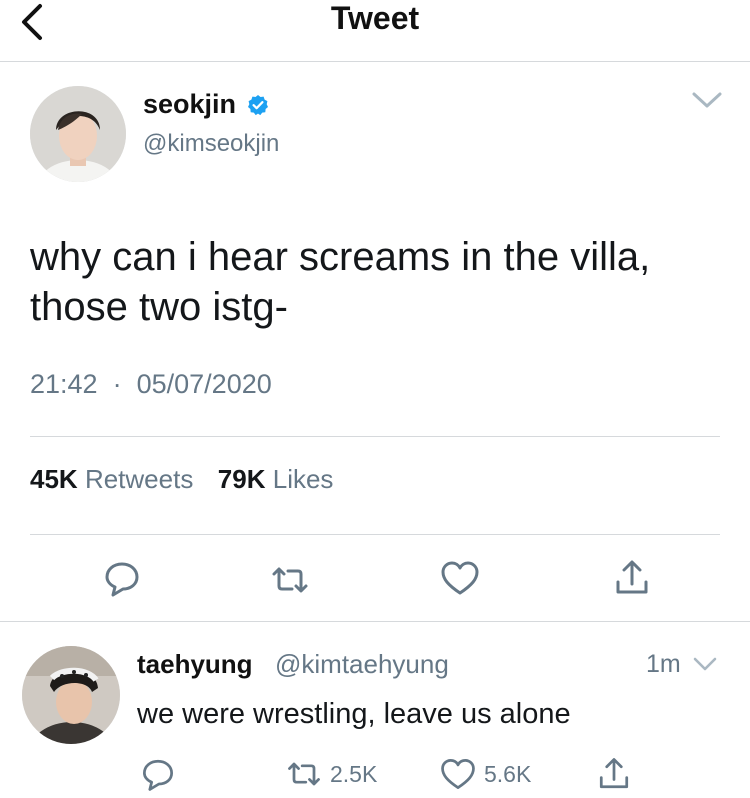  I want to click on tweet-stats: 45K Retweets 79K Likes, so click(181, 479).